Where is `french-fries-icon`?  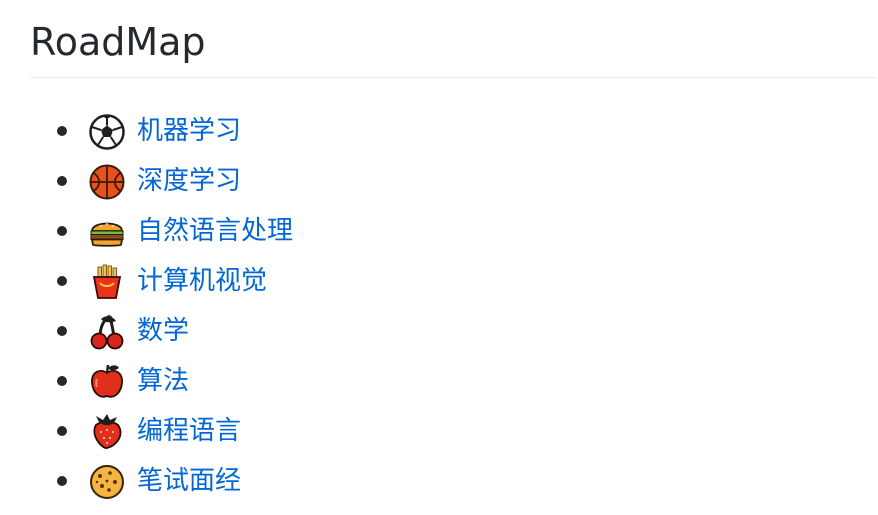 french-fries-icon is located at coordinates (107, 282).